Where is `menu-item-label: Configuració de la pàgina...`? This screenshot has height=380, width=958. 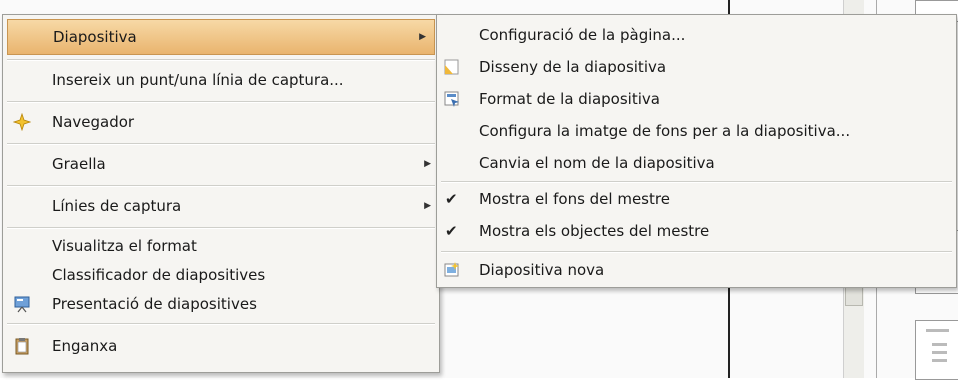
menu-item-label: Configuració de la pàgina... is located at coordinates (582, 35).